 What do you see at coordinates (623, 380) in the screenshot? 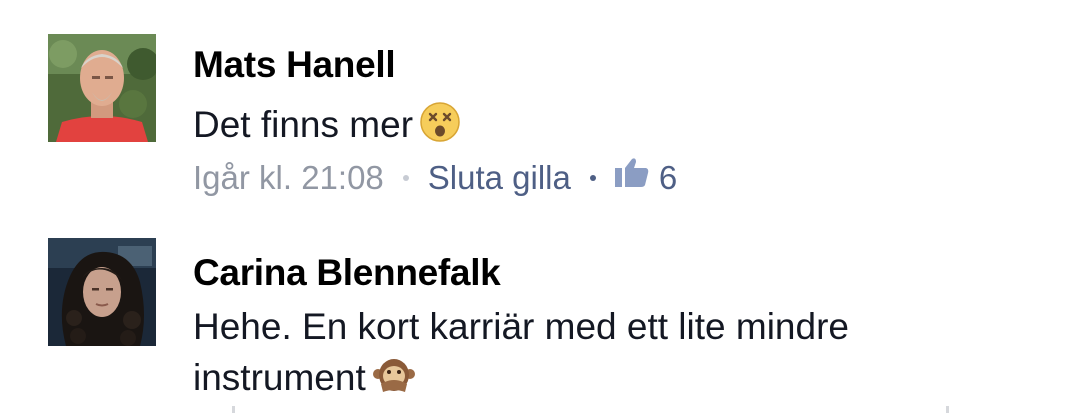
I see `comment-text-line-2: instrument` at bounding box center [623, 380].